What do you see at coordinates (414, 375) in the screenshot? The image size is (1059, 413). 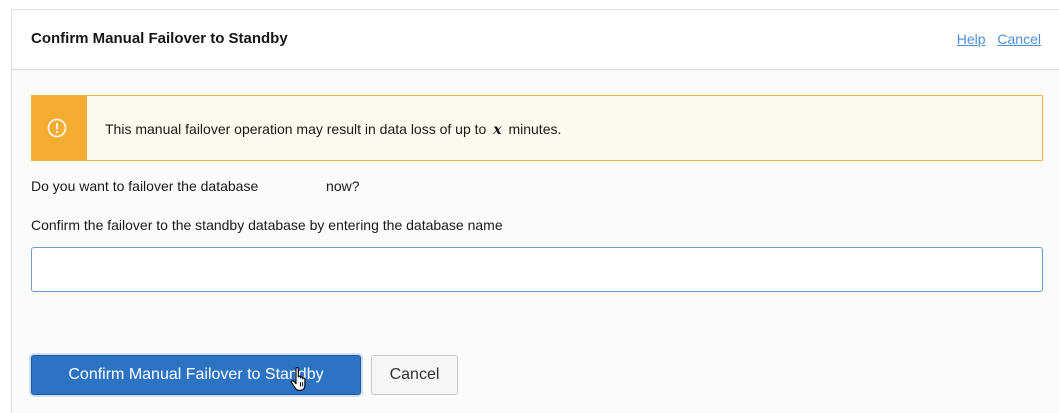 I see `cancel-button: Cancel` at bounding box center [414, 375].